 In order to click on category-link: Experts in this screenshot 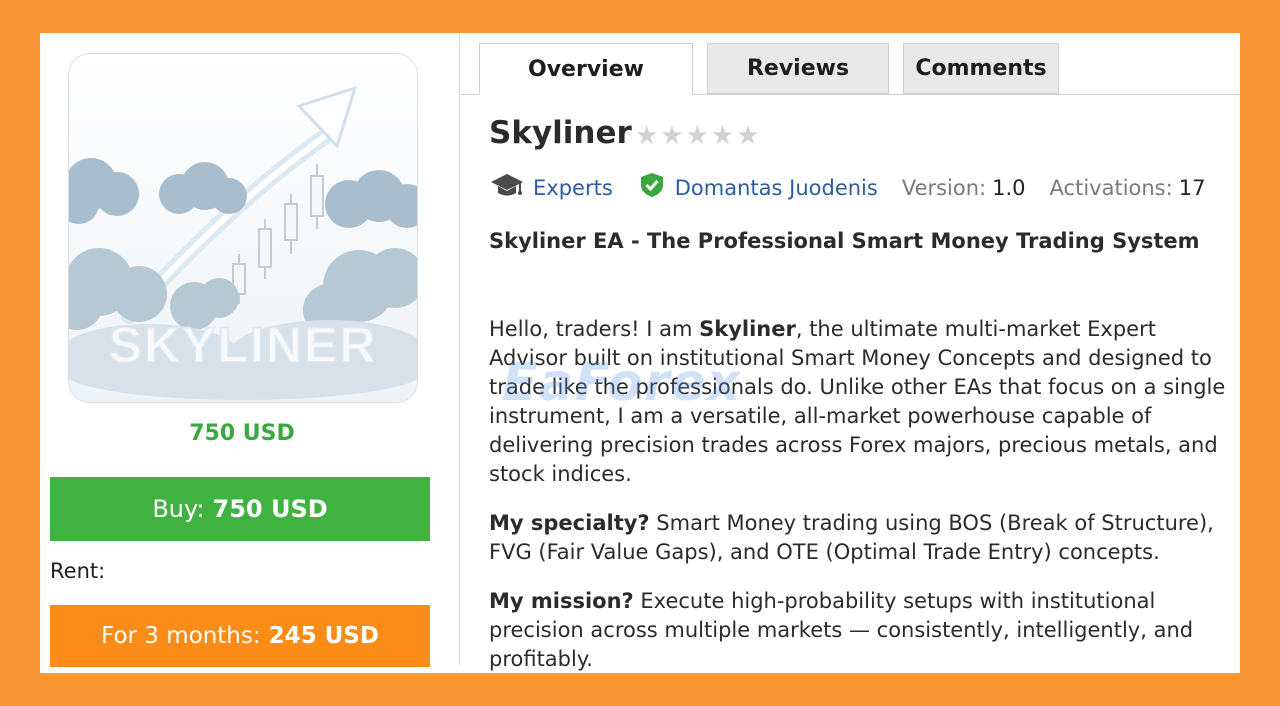, I will do `click(573, 188)`.